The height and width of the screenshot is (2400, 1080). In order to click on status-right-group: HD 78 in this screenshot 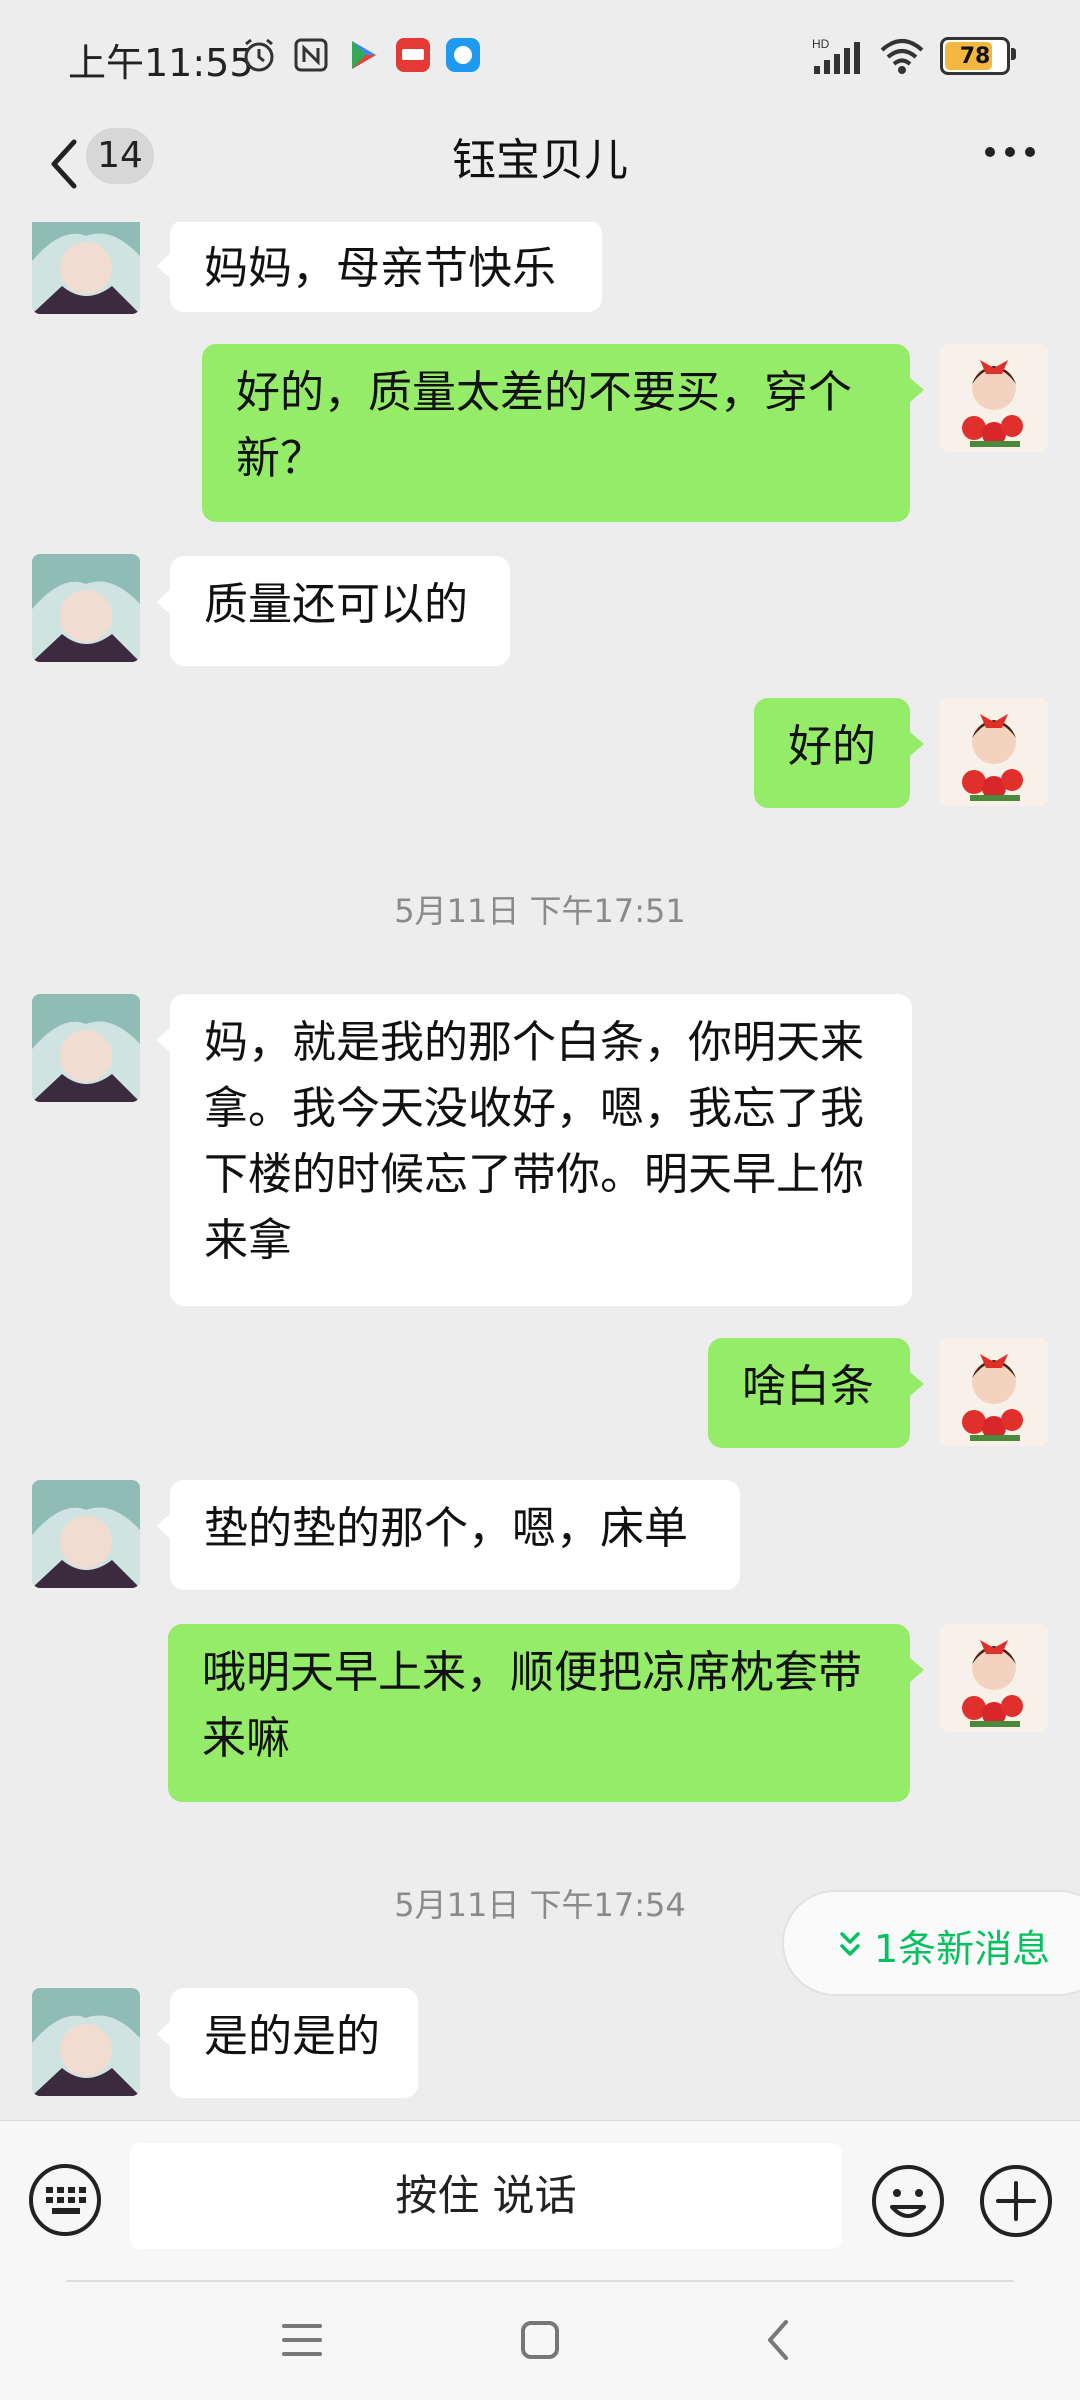, I will do `click(914, 56)`.